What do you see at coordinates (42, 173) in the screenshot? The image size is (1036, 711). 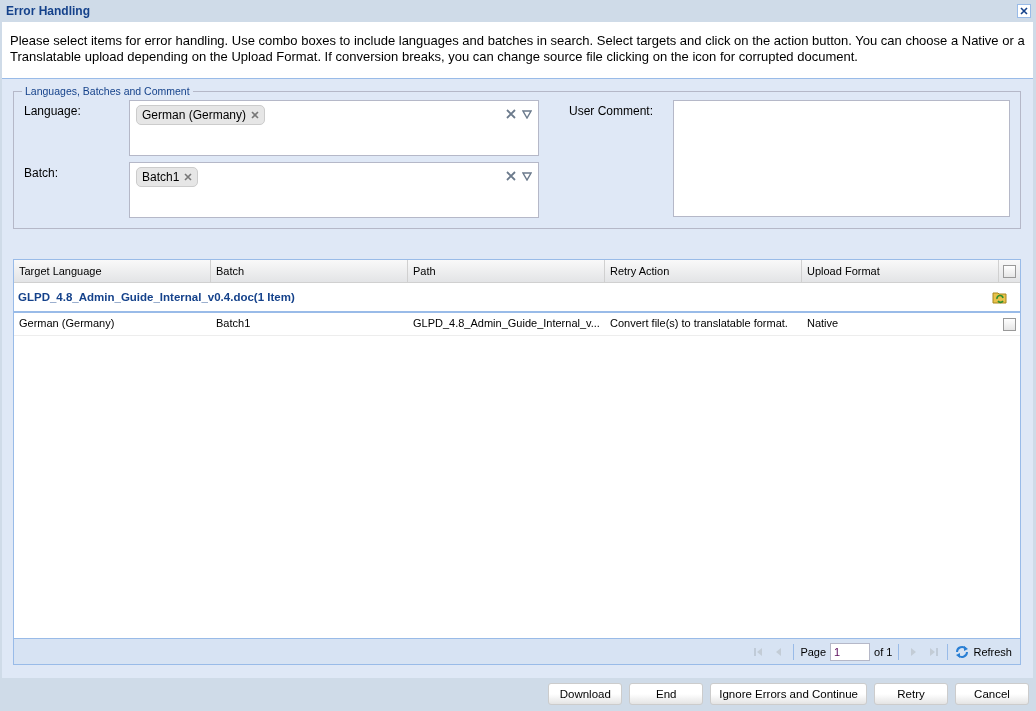 I see `field-label: Batch:` at bounding box center [42, 173].